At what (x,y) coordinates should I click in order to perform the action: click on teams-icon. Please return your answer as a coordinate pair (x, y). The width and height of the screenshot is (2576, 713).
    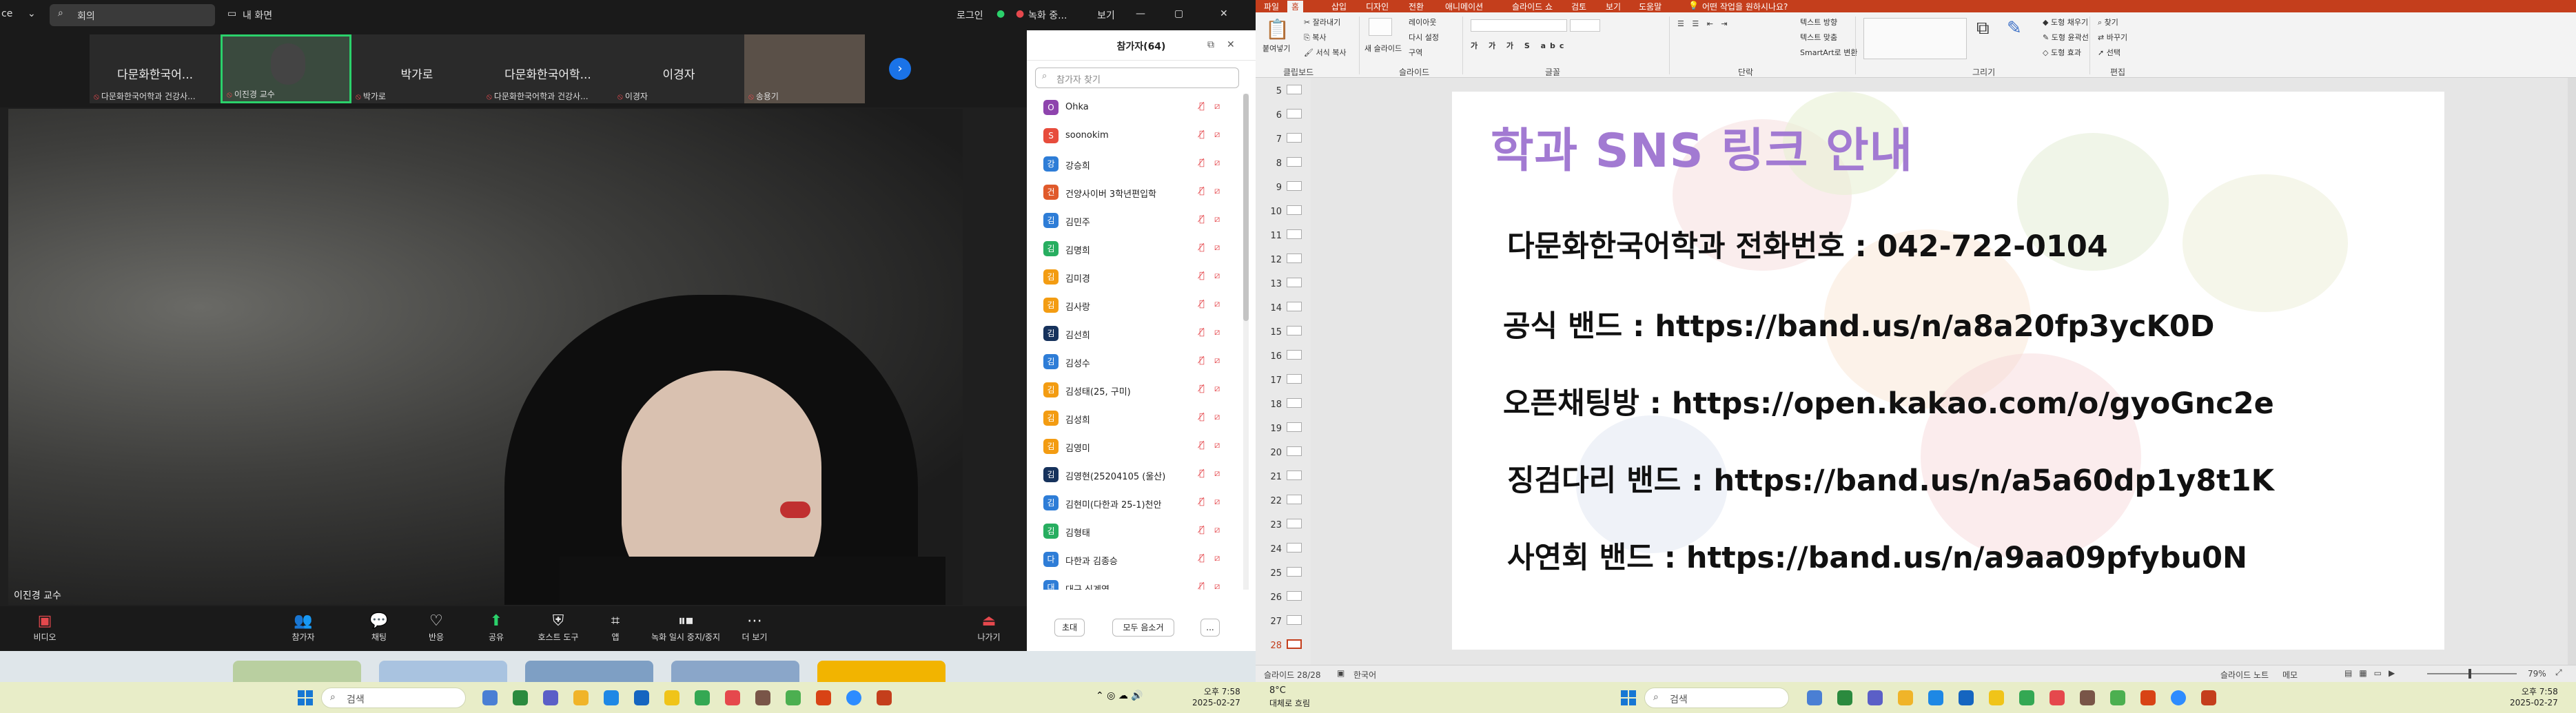
    Looking at the image, I should click on (1875, 697).